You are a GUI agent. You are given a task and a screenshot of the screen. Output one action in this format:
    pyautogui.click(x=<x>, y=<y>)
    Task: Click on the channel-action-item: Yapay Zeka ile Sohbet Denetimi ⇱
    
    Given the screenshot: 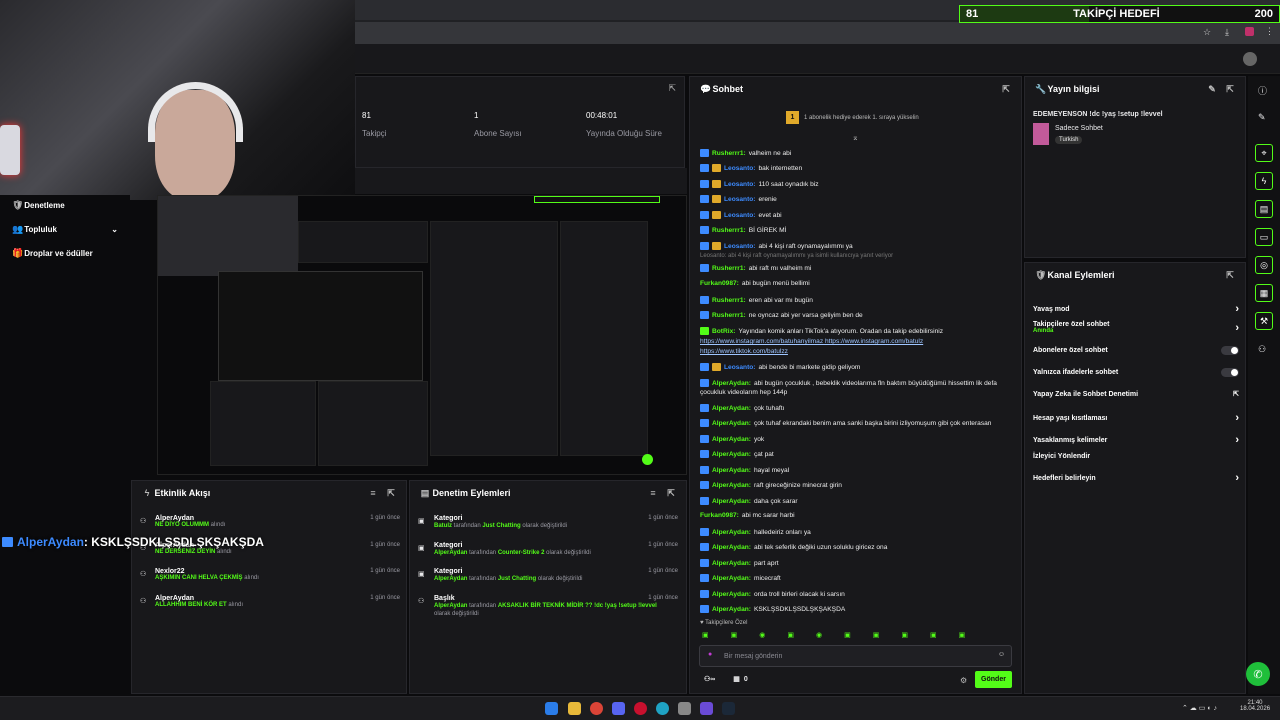 What is the action you would take?
    pyautogui.click(x=1136, y=394)
    